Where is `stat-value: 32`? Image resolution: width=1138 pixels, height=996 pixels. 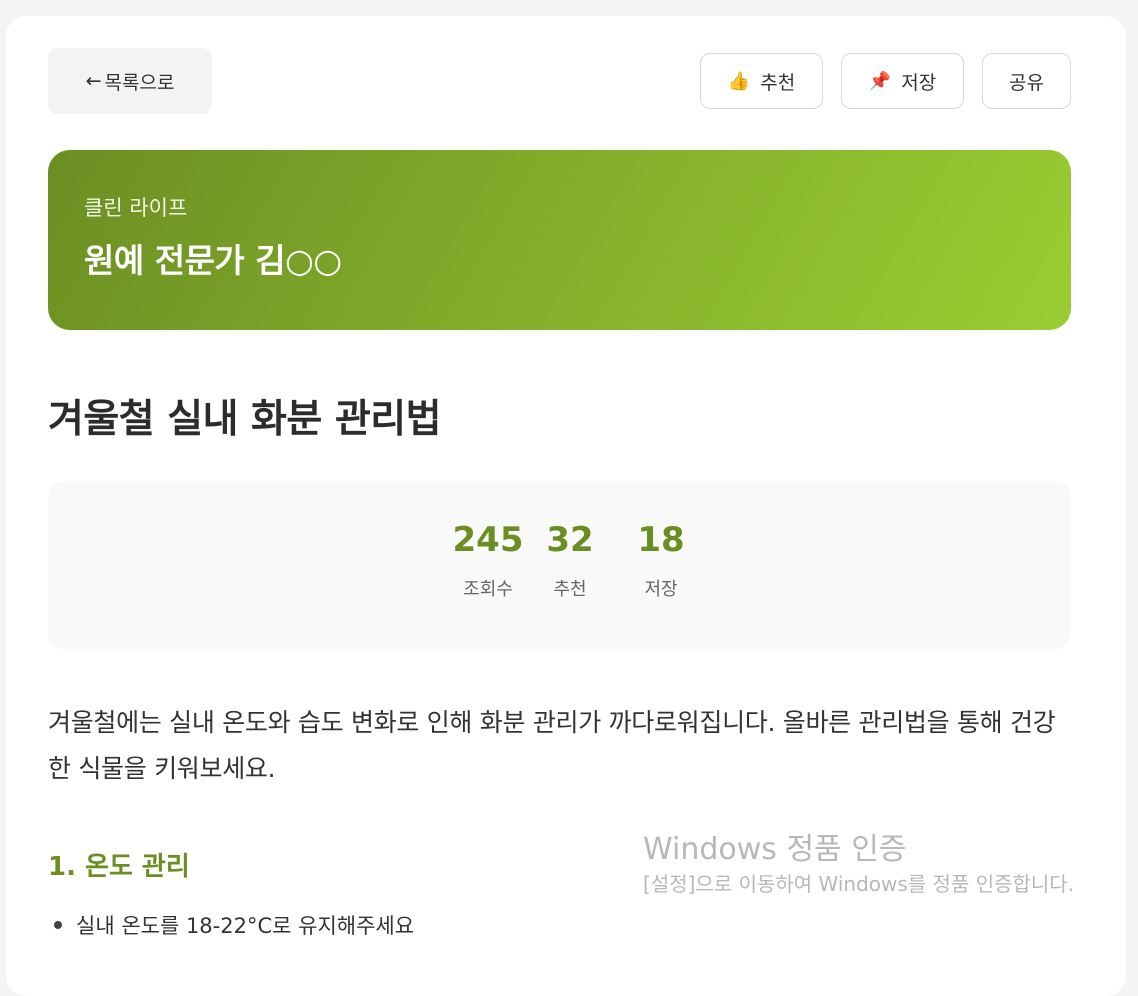 stat-value: 32 is located at coordinates (570, 540).